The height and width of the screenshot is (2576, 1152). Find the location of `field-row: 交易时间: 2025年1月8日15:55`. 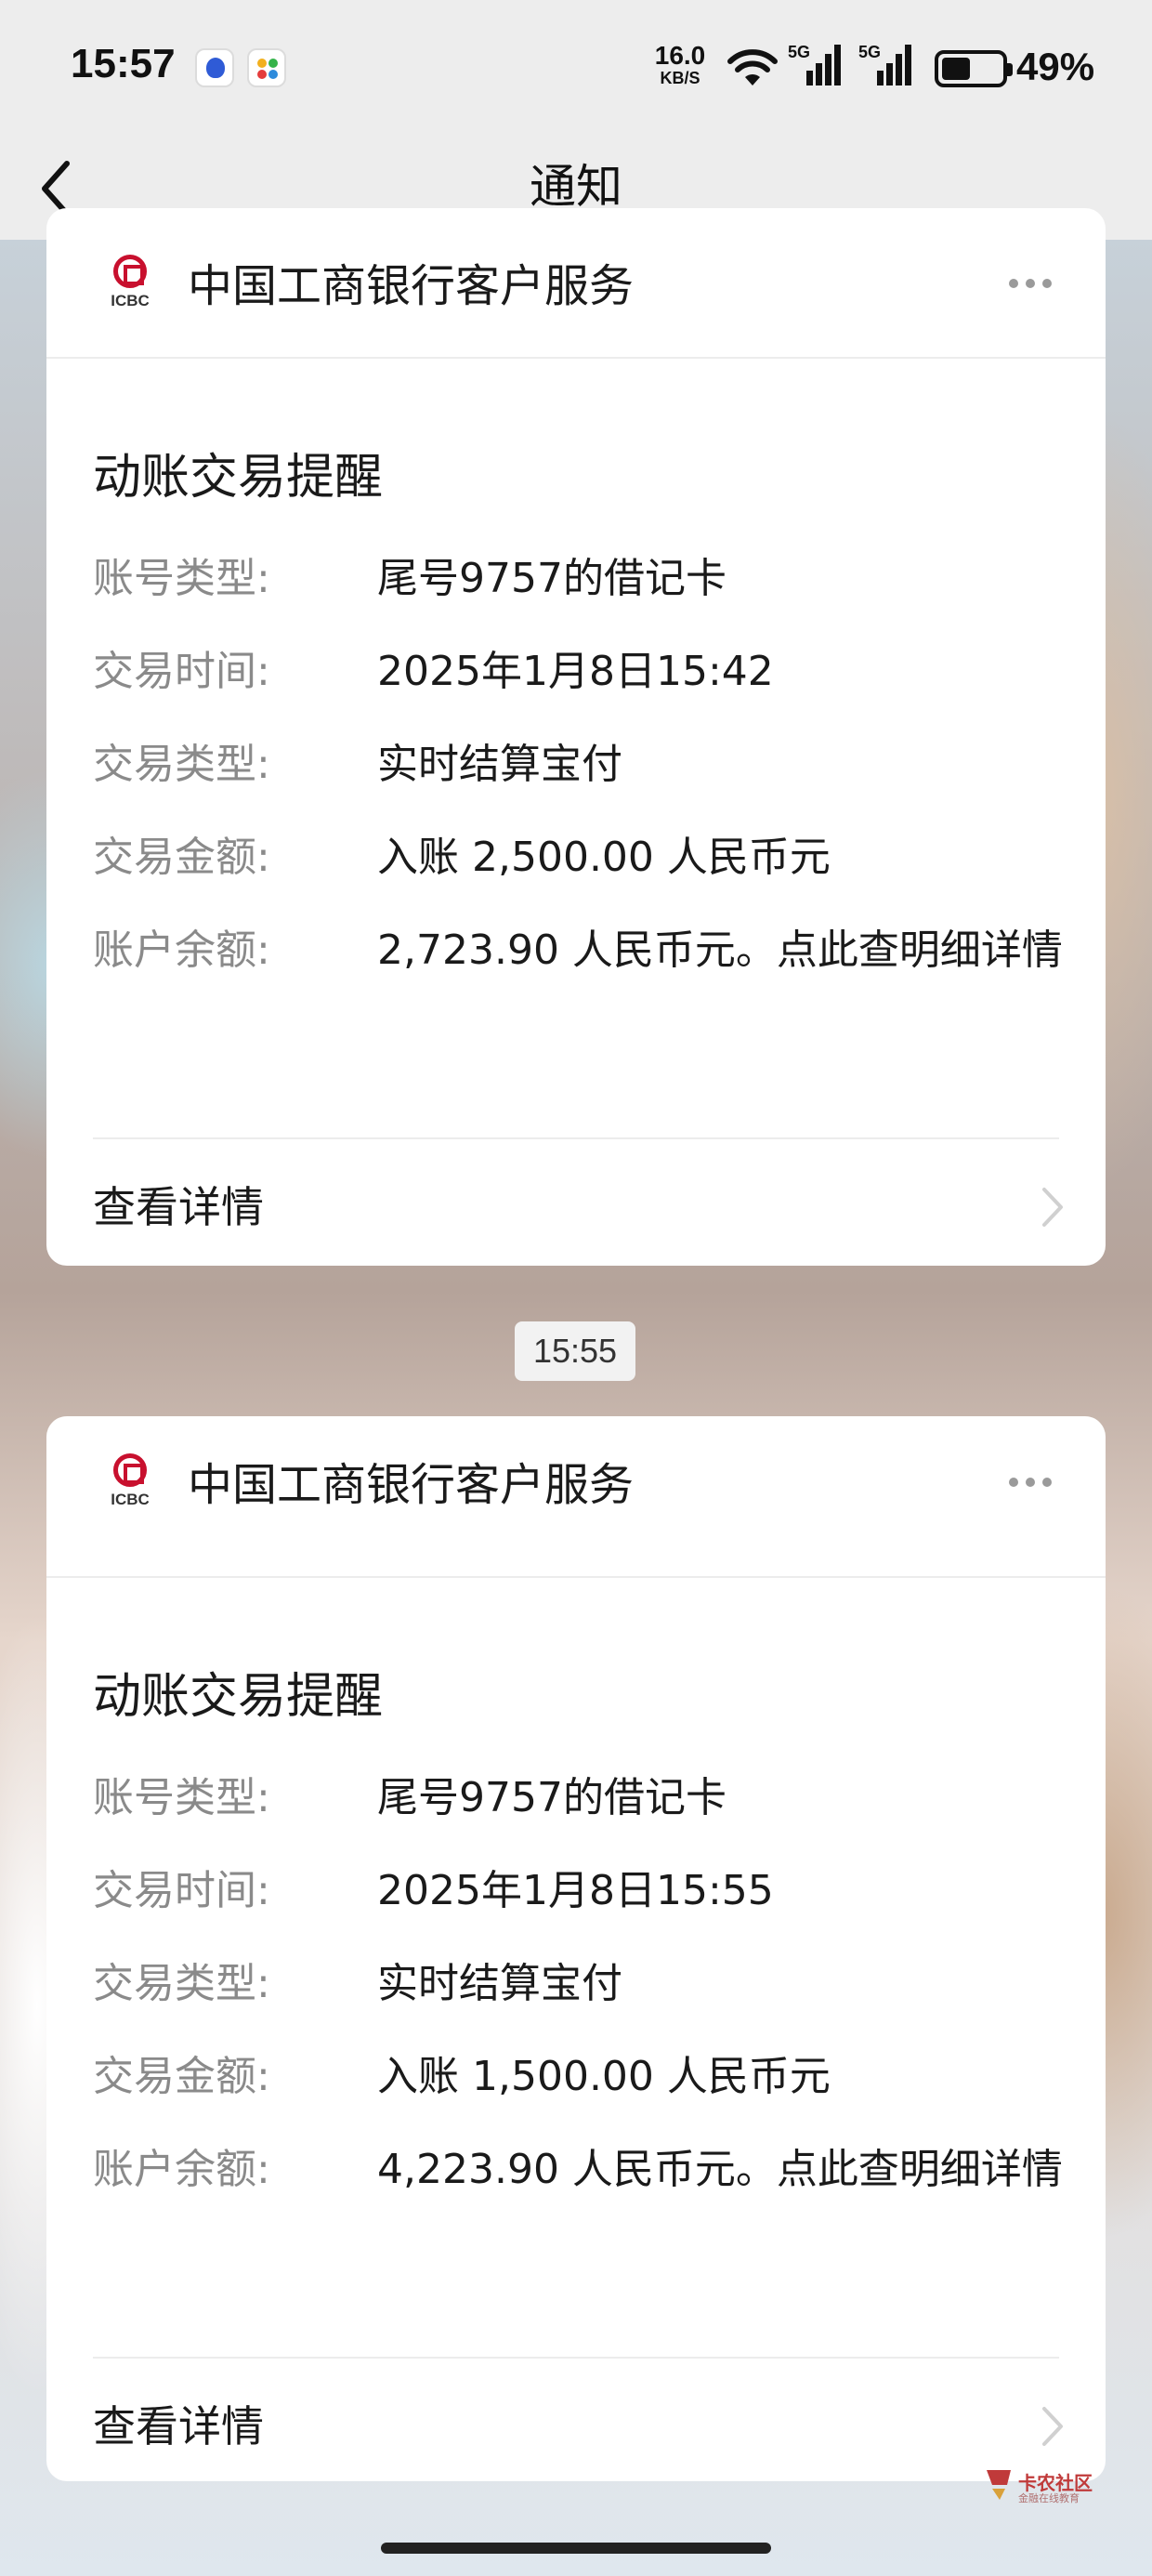

field-row: 交易时间: 2025年1月8日15:55 is located at coordinates (580, 1891).